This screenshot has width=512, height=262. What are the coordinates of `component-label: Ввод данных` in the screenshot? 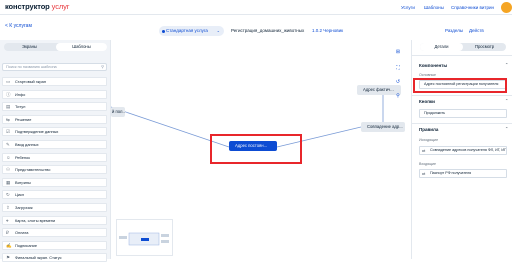 It's located at (27, 144).